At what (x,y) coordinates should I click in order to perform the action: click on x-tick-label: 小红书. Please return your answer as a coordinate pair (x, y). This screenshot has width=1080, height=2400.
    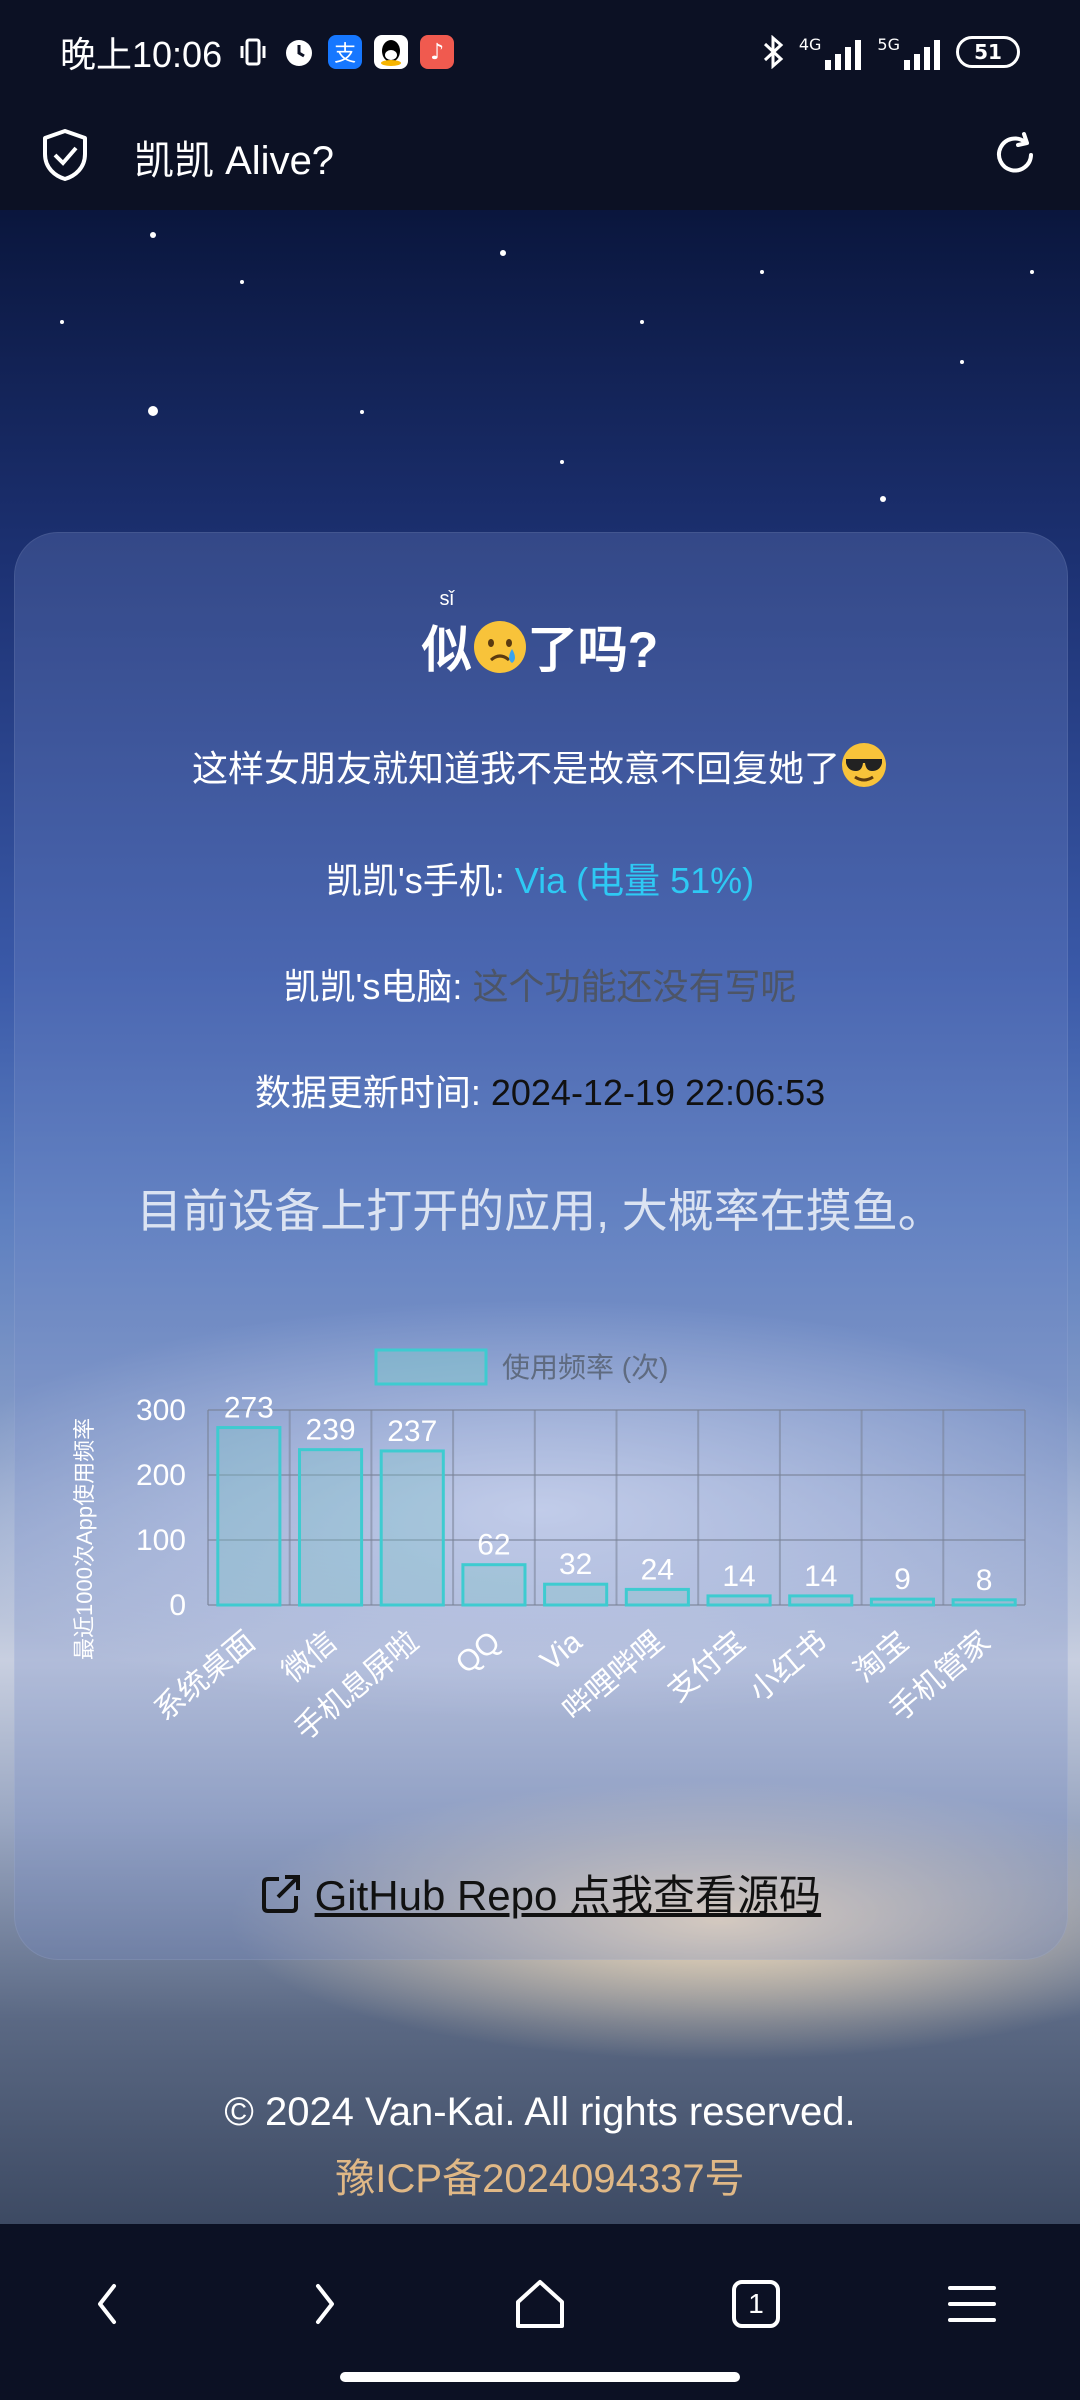
    Looking at the image, I should click on (788, 1666).